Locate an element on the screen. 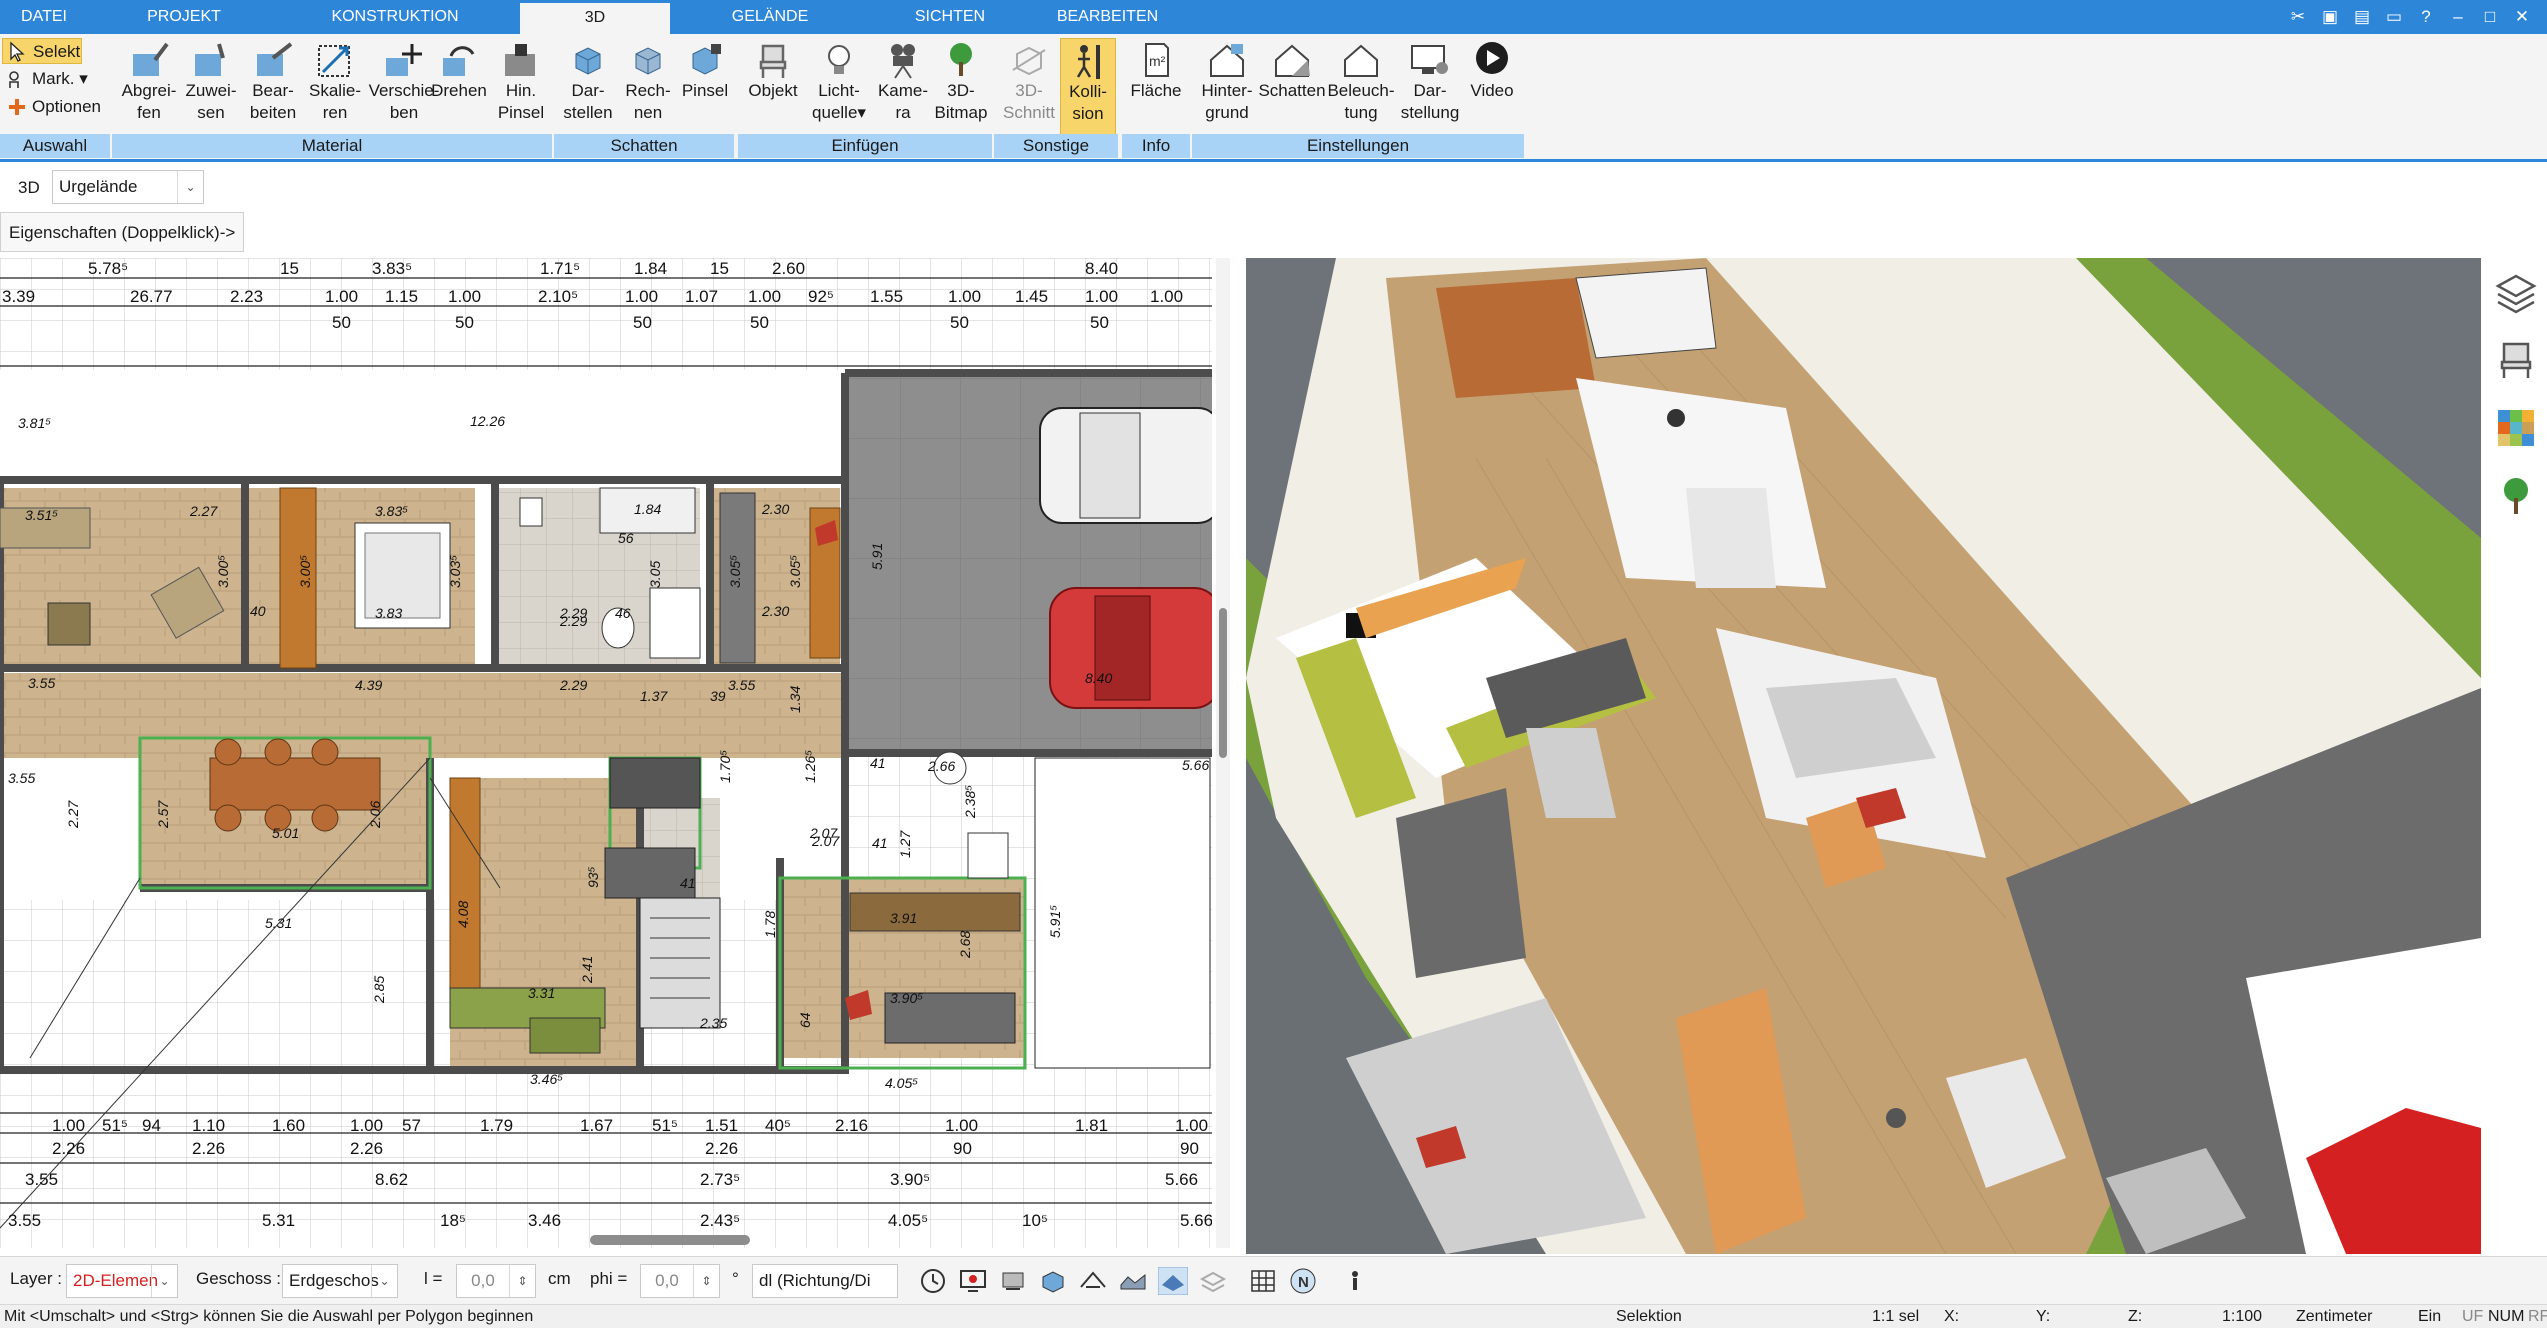 This screenshot has width=2547, height=1328. shadow-brush-button: Pinsel is located at coordinates (705, 88).